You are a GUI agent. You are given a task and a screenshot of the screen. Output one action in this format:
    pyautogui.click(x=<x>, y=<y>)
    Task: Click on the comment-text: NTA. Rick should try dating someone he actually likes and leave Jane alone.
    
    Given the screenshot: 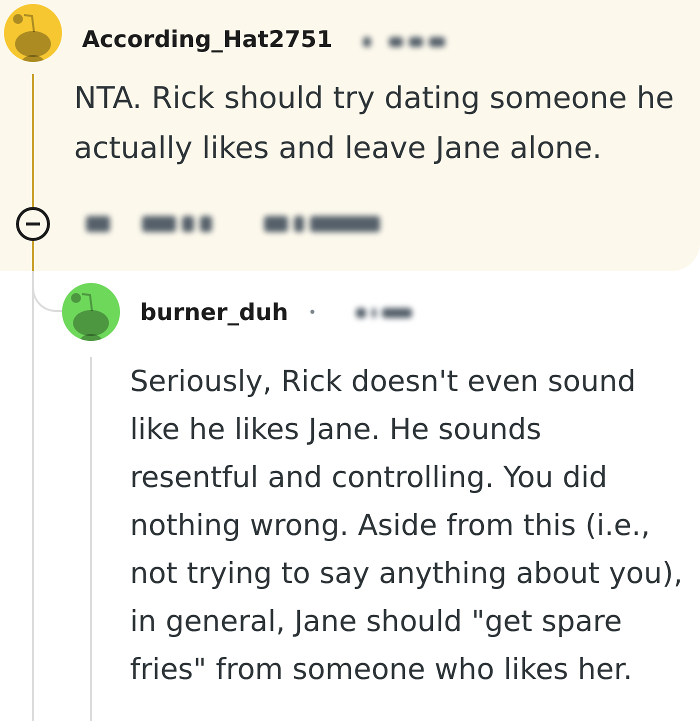 What is the action you would take?
    pyautogui.click(x=375, y=124)
    